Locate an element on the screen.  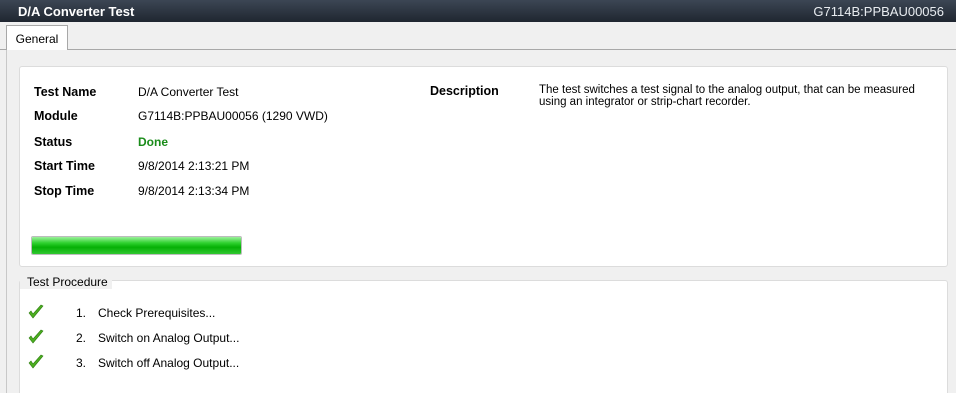
status-value: Done is located at coordinates (153, 142).